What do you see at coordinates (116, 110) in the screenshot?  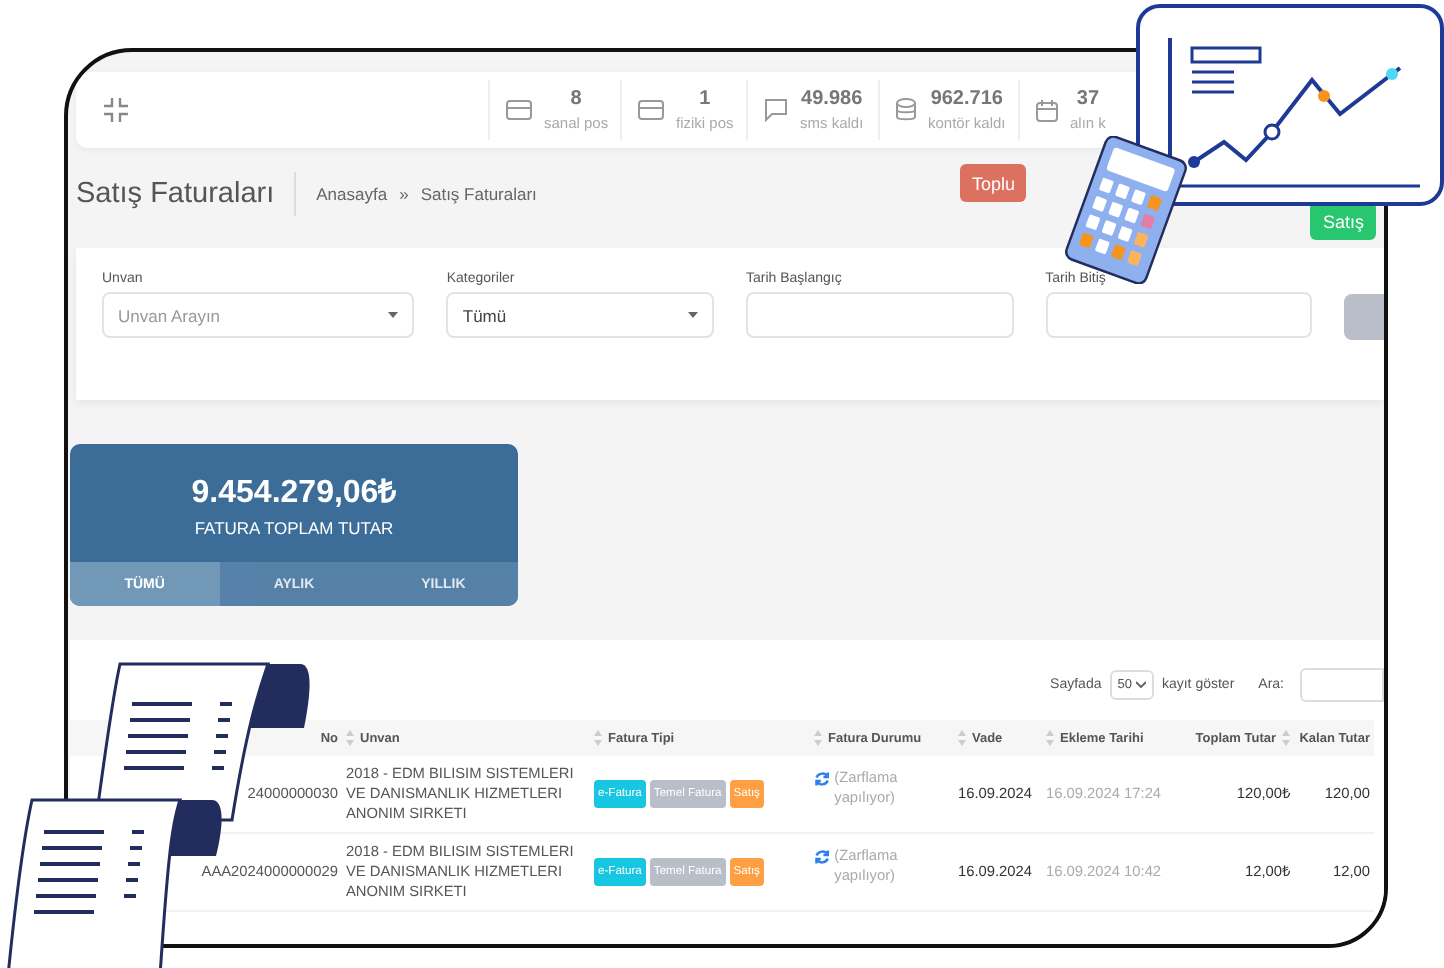 I see `collapse-icon` at bounding box center [116, 110].